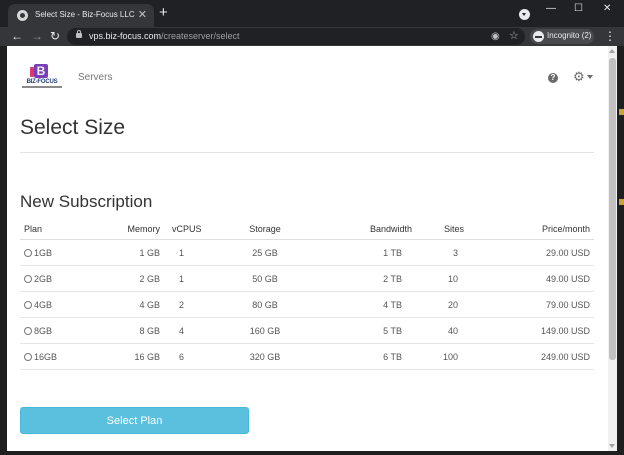 The image size is (624, 455). Describe the element at coordinates (192, 304) in the screenshot. I see `vcpus-cell: 2` at that location.